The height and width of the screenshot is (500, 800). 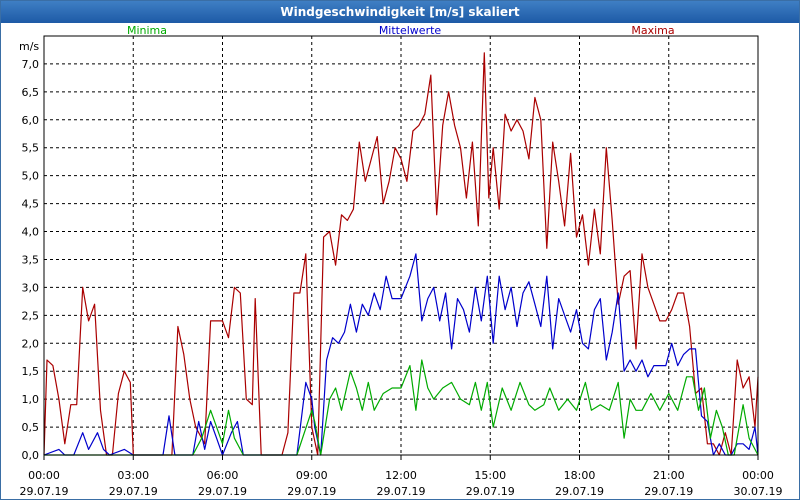 What do you see at coordinates (312, 475) in the screenshot?
I see `x-tick-time: 09:00` at bounding box center [312, 475].